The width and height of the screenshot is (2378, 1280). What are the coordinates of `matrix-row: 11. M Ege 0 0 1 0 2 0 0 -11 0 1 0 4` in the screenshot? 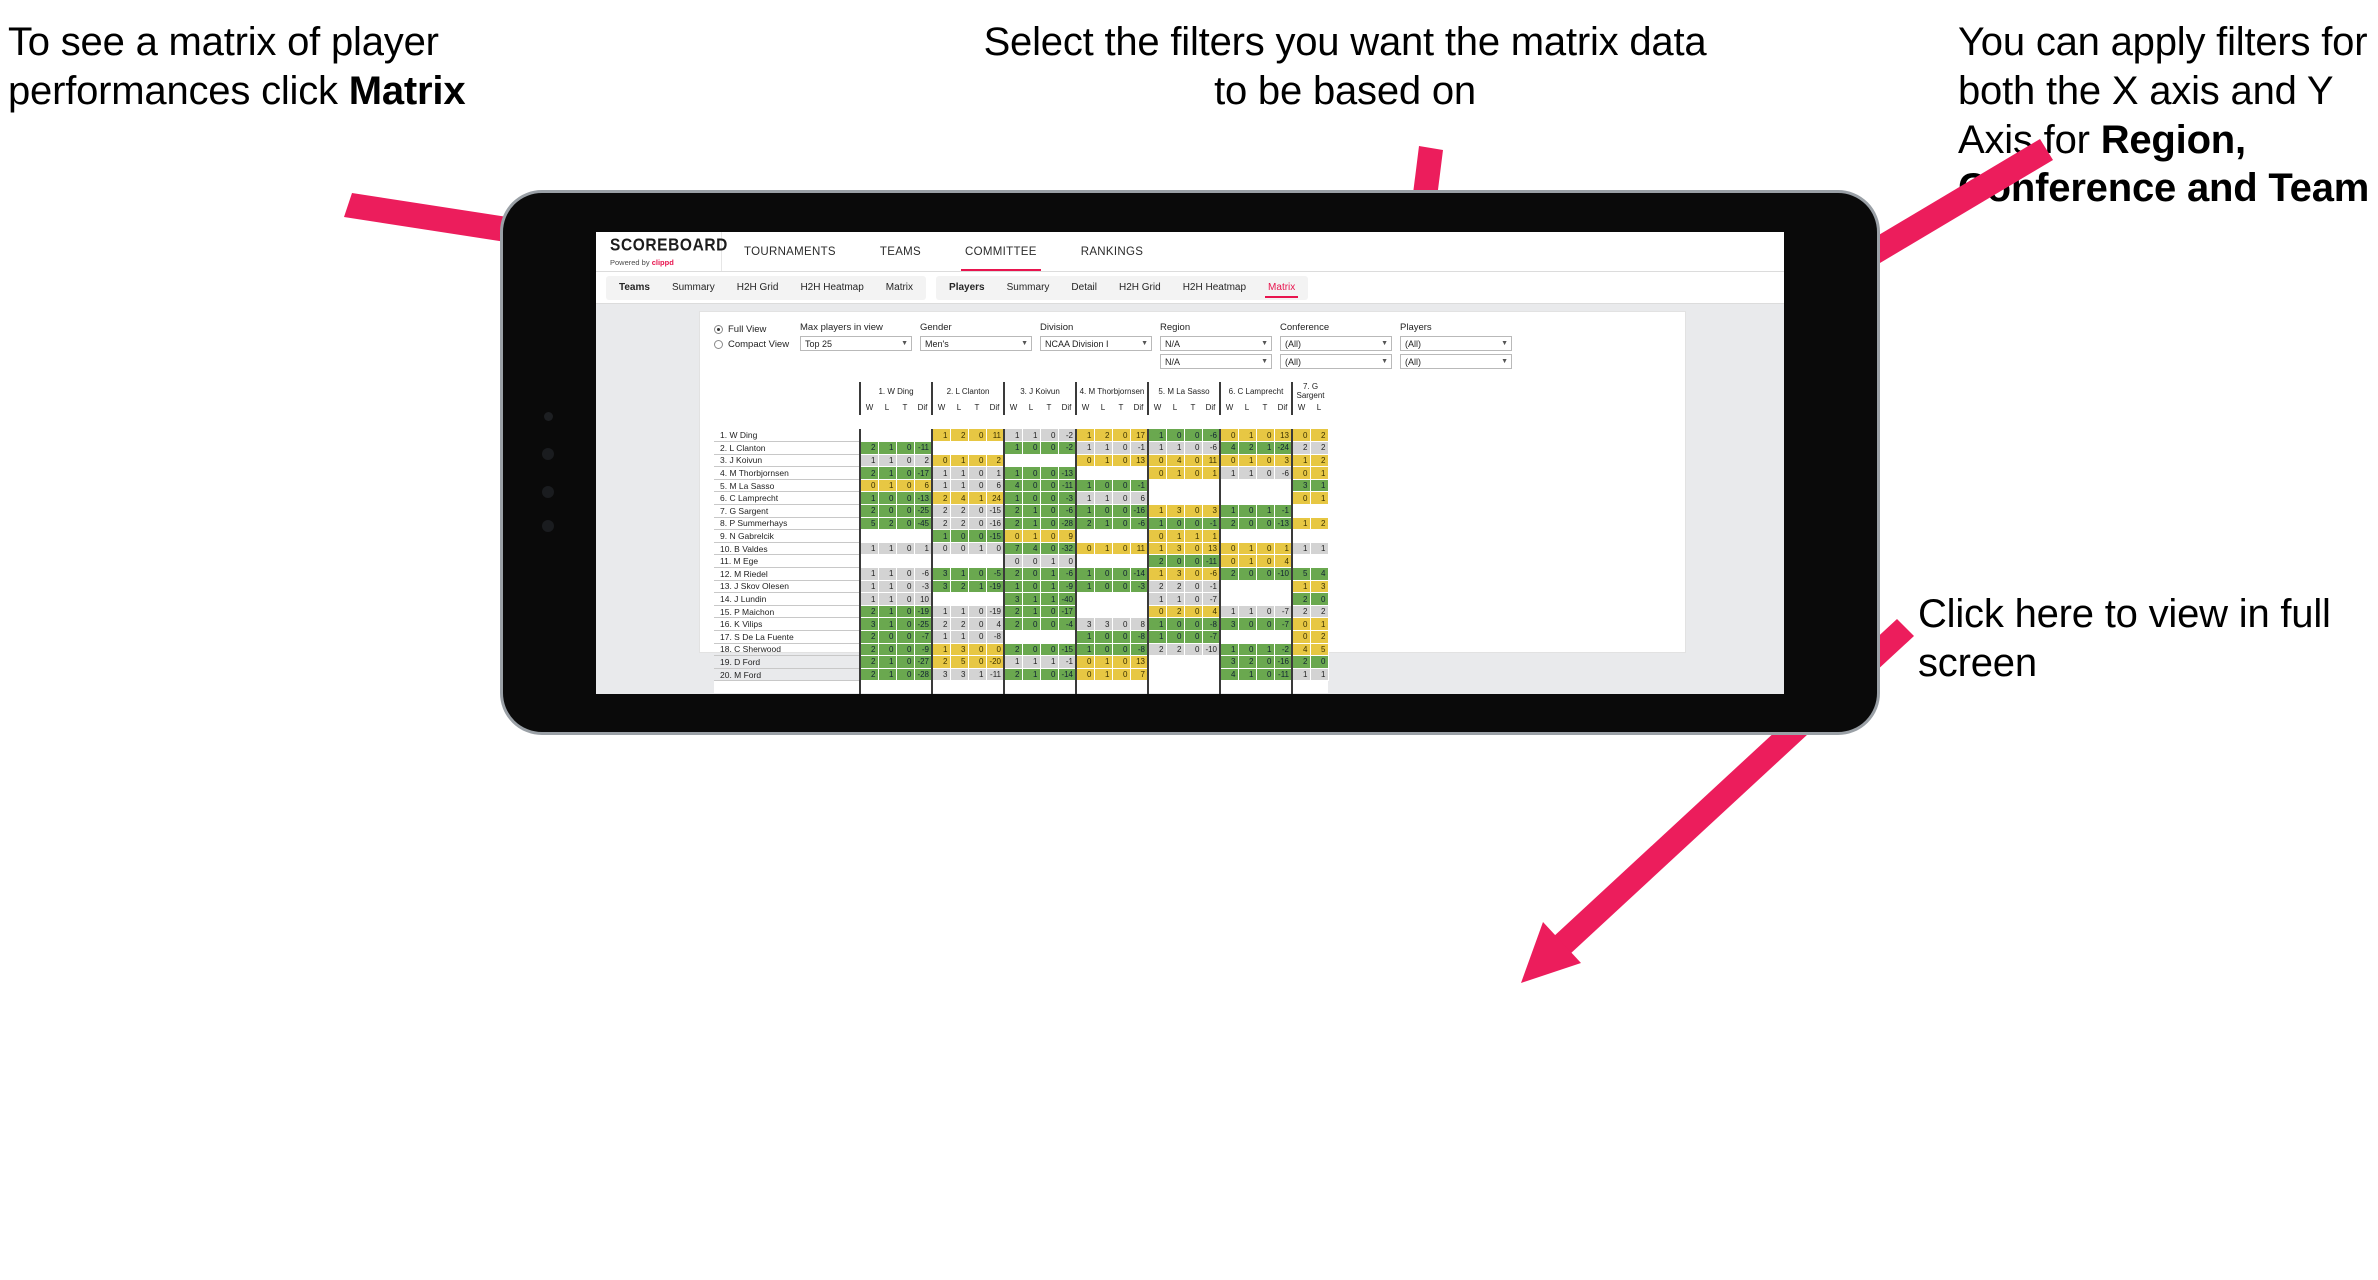 It's located at (1021, 561).